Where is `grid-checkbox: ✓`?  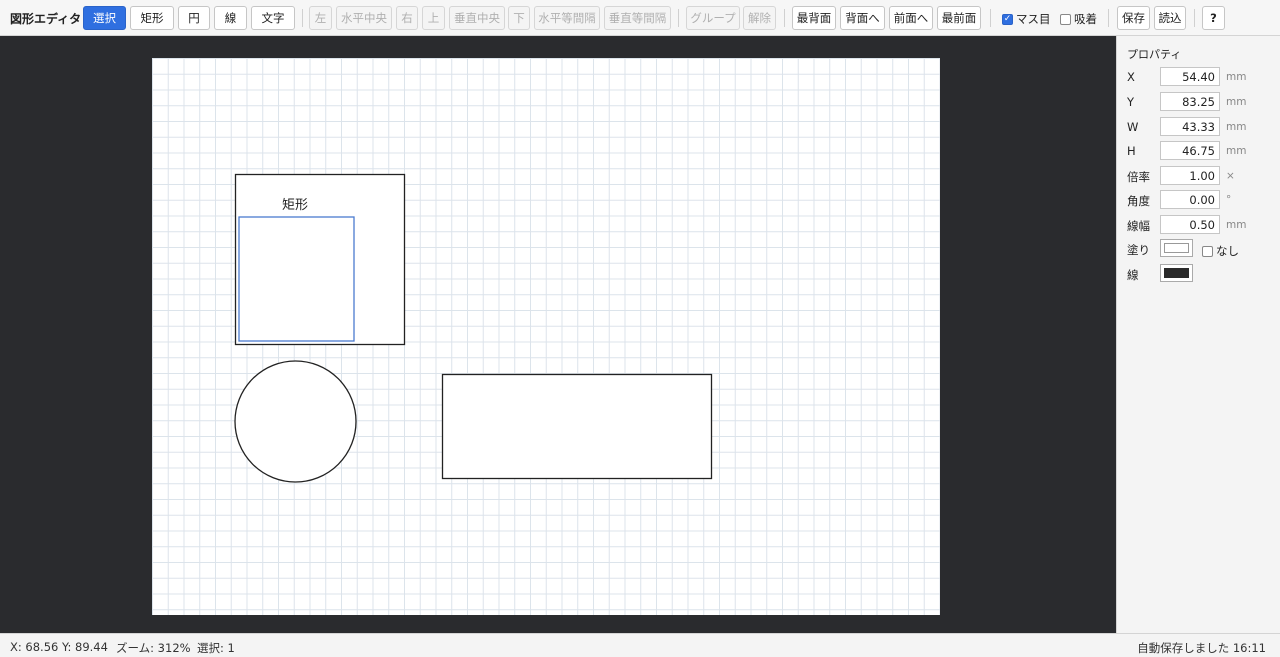
grid-checkbox: ✓ is located at coordinates (1007, 19).